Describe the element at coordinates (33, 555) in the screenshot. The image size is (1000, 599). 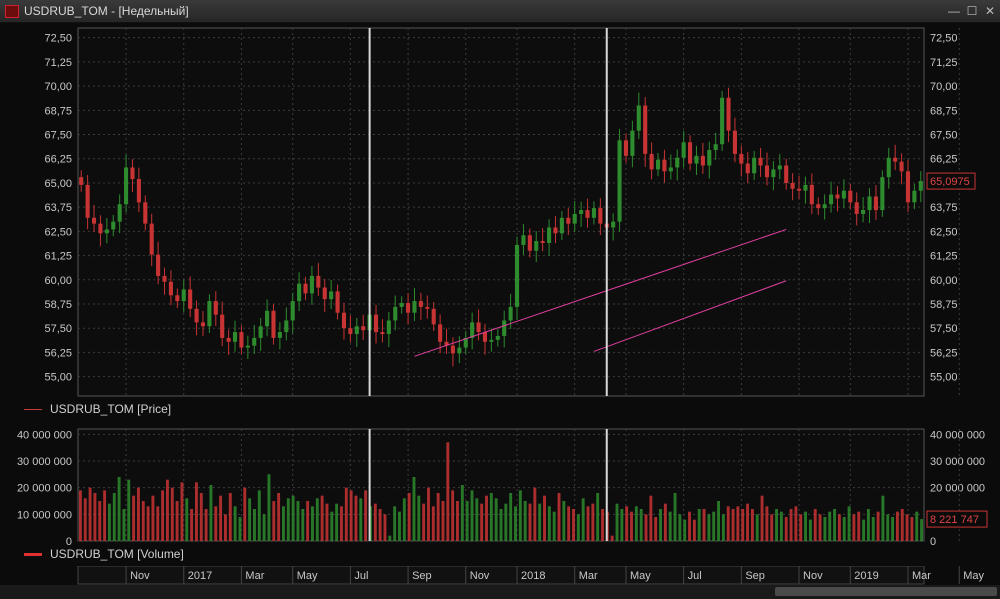
I see `volume-legend-swatch` at that location.